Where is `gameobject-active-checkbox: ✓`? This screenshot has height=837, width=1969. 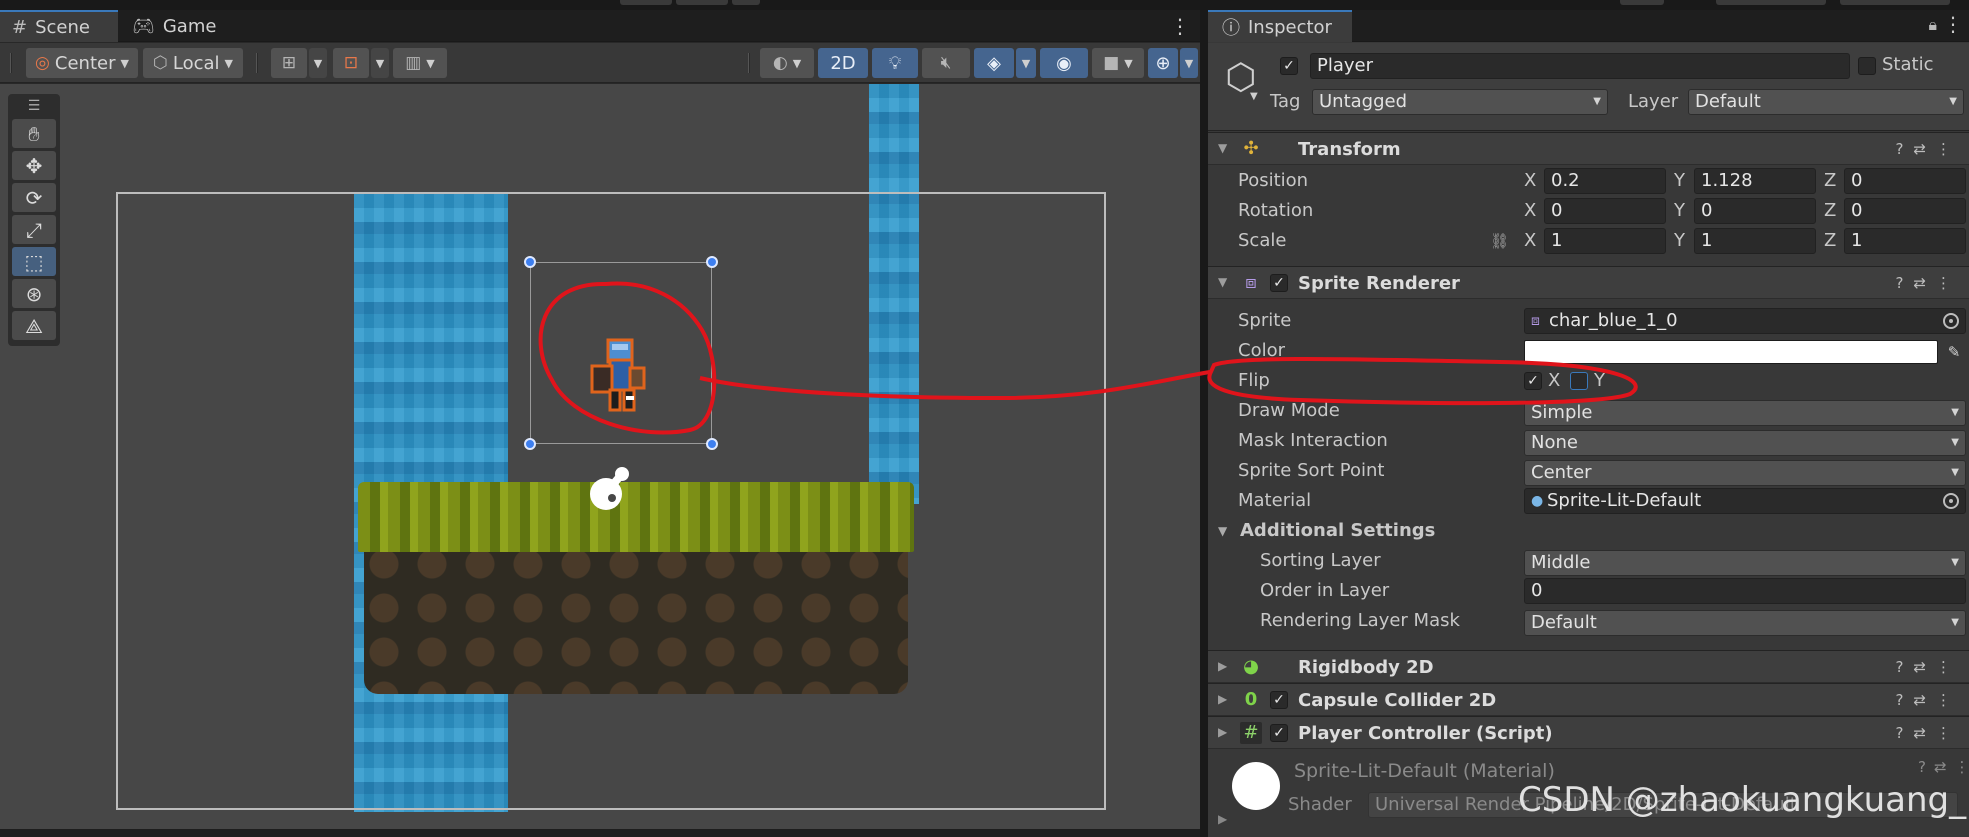 gameobject-active-checkbox: ✓ is located at coordinates (1289, 66).